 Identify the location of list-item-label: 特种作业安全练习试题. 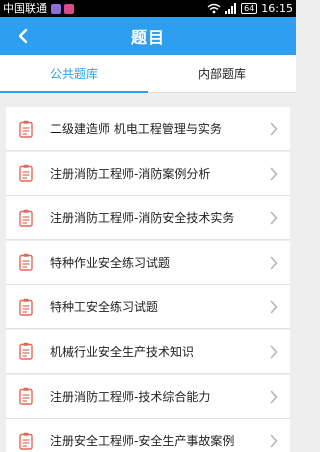
(110, 262).